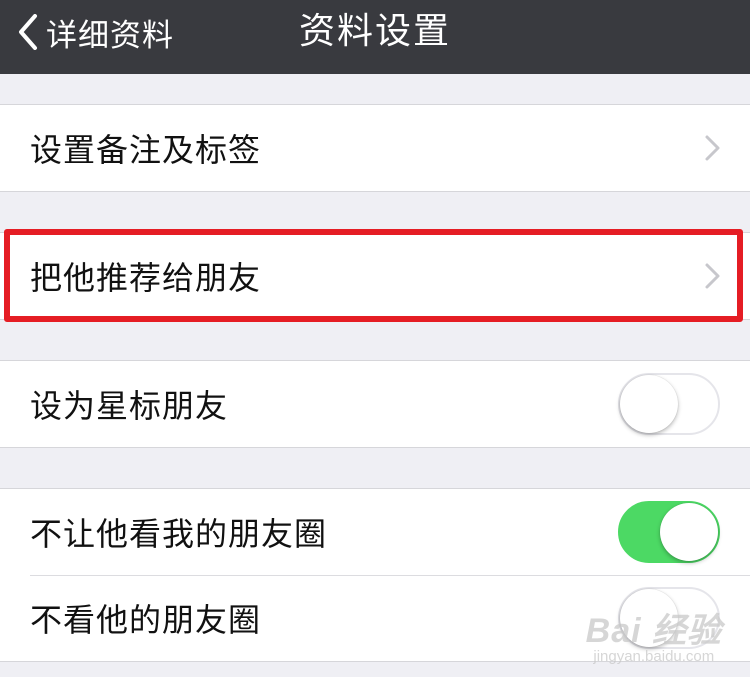 The width and height of the screenshot is (750, 677). What do you see at coordinates (179, 534) in the screenshot?
I see `cell-label: 不让他看我的朋友圈` at bounding box center [179, 534].